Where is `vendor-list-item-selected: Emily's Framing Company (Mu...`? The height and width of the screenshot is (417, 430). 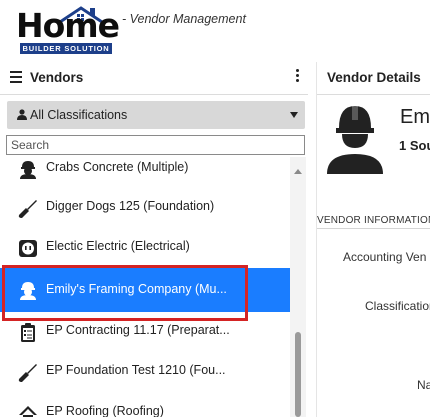
vendor-list-item-selected: Emily's Framing Company (Mu... is located at coordinates (145, 290).